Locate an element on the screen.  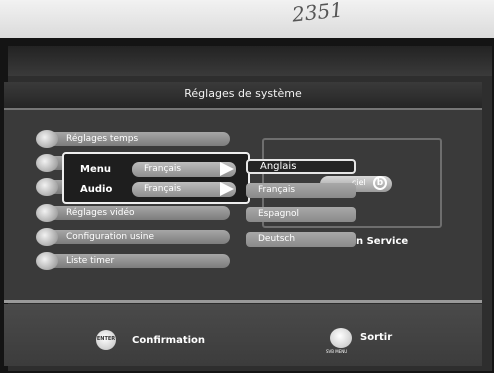
enter-key-icon: ENTER is located at coordinates (106, 340).